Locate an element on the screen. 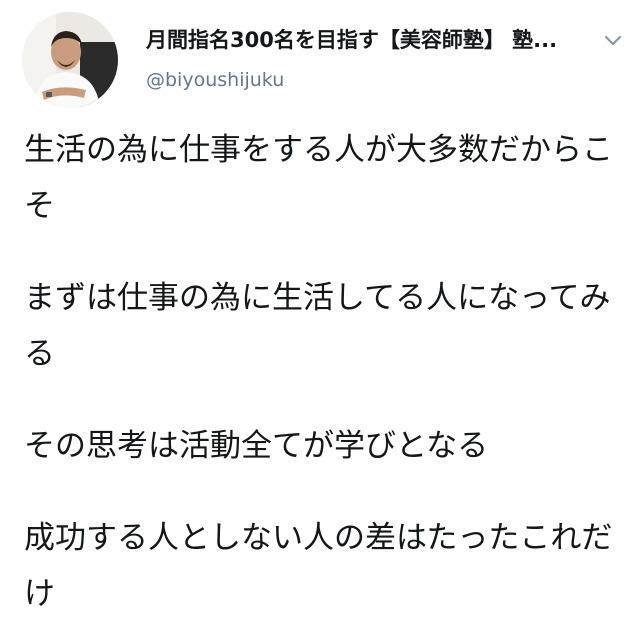  tweet-paragraph-4: 成功する人としない人の差はたったこれだけ is located at coordinates (318, 566).